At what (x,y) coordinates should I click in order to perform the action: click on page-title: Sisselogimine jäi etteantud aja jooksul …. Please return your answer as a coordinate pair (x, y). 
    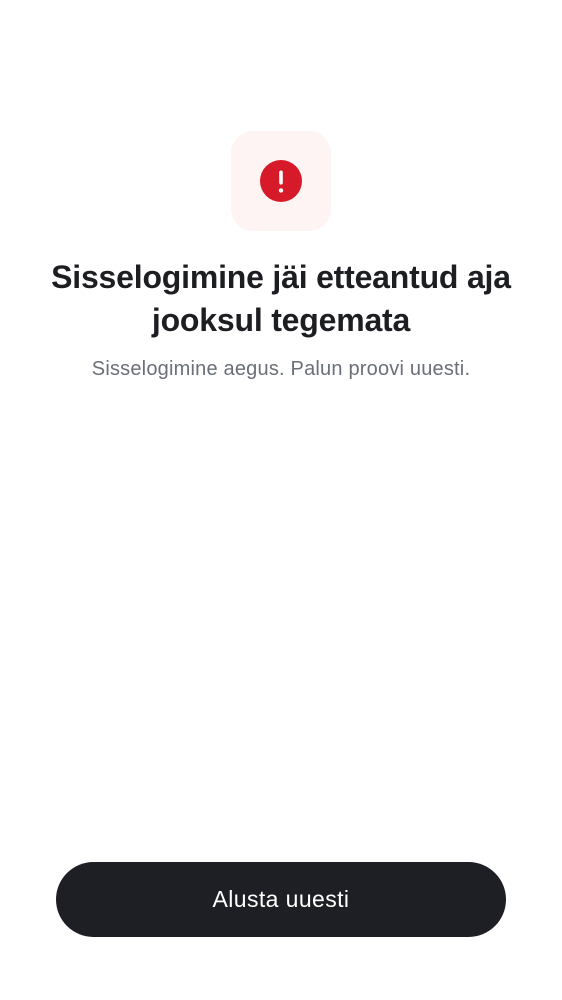
    Looking at the image, I should click on (281, 298).